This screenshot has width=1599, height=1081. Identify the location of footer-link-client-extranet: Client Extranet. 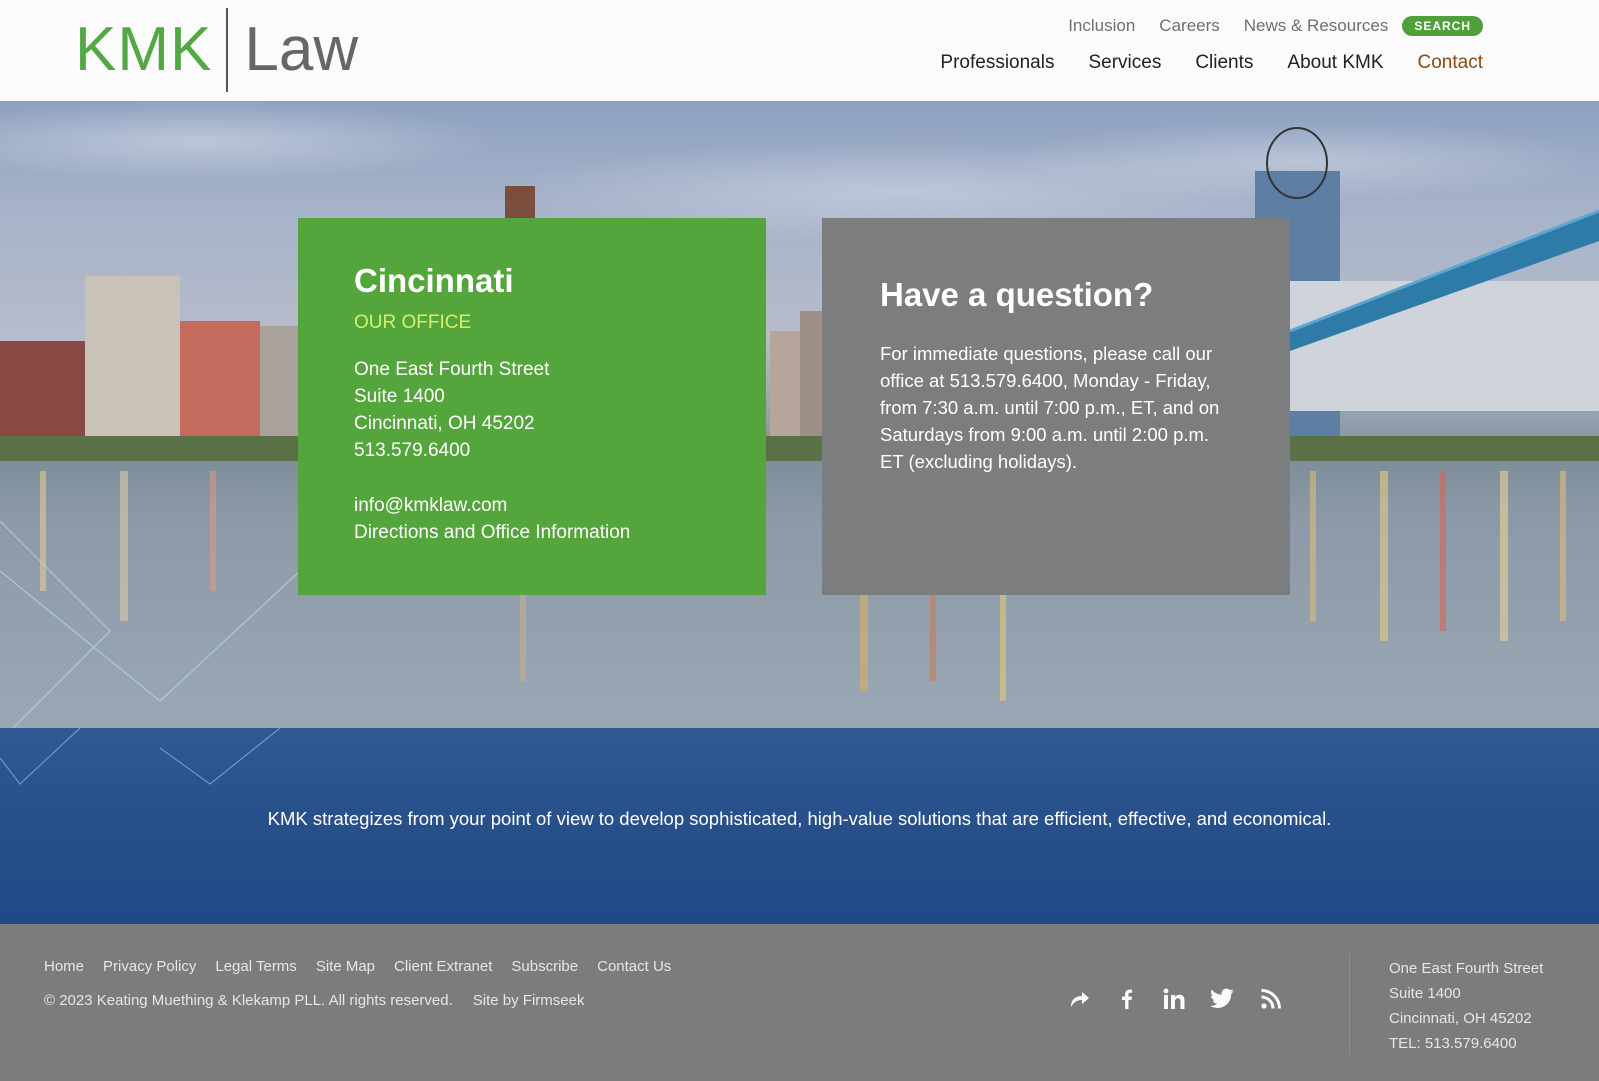
(443, 966).